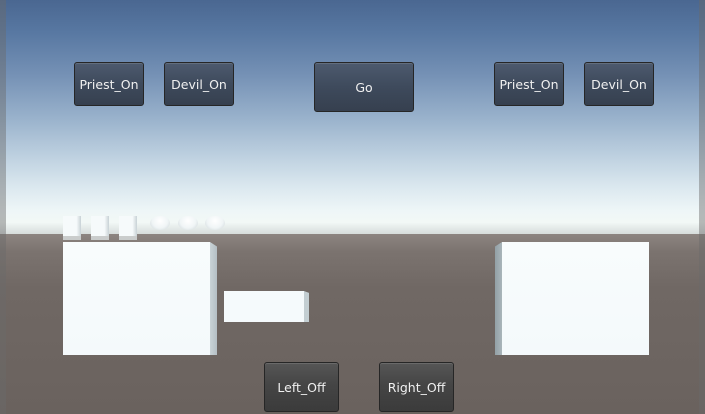  Describe the element at coordinates (416, 387) in the screenshot. I see `right-off-button: Right_Off` at that location.